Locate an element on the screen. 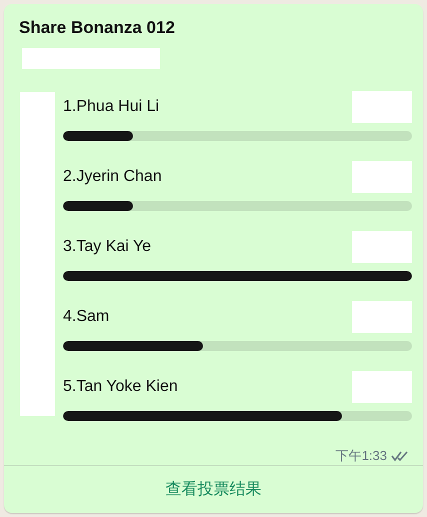  message-time: 下午1:33 is located at coordinates (361, 456).